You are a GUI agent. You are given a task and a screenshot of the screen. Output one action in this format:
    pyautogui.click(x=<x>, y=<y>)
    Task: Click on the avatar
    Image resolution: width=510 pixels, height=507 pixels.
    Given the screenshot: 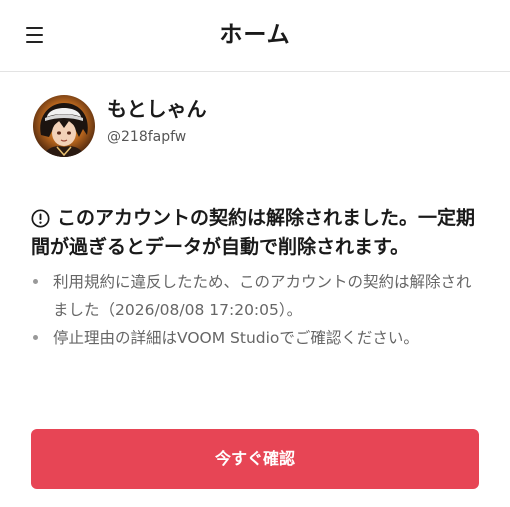 What is the action you would take?
    pyautogui.click(x=64, y=126)
    